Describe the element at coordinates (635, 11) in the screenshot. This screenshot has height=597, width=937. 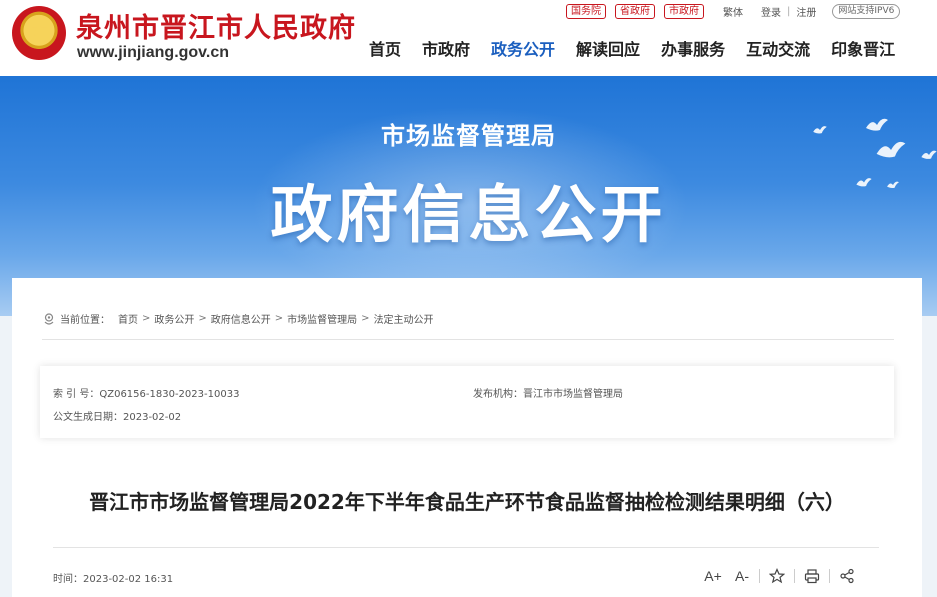
I see `link-shengzhengfu: 省政府` at that location.